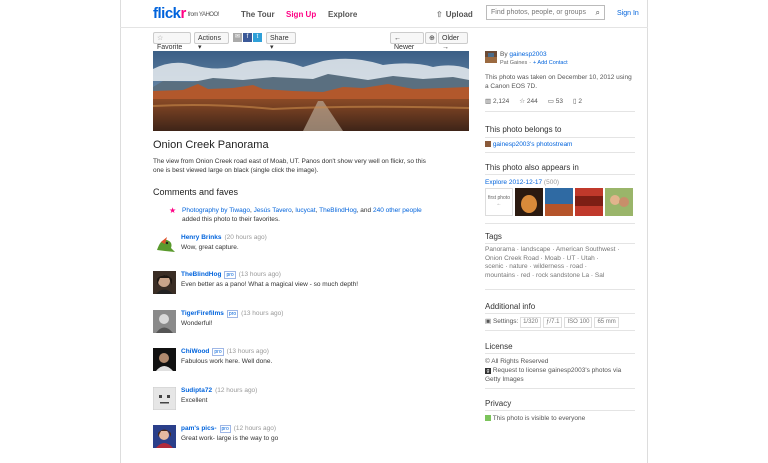 The image size is (768, 463). Describe the element at coordinates (536, 249) in the screenshot. I see `tag: landscape` at that location.